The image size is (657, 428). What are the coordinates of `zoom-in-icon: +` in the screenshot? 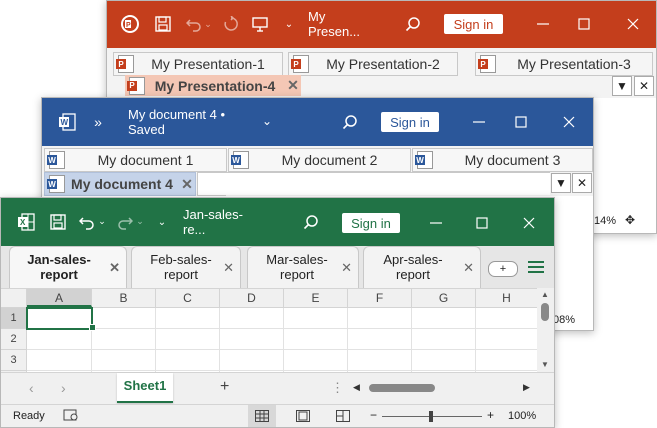 It's located at (490, 415).